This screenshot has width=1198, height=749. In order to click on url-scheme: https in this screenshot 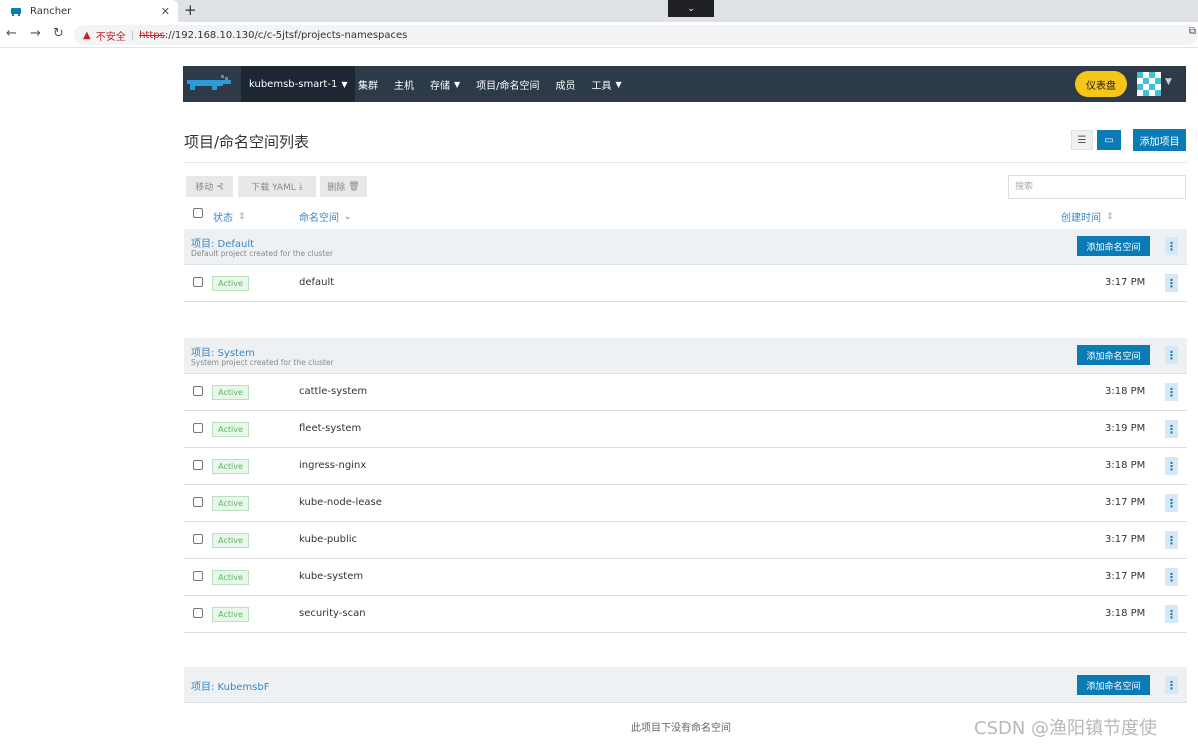, I will do `click(152, 35)`.